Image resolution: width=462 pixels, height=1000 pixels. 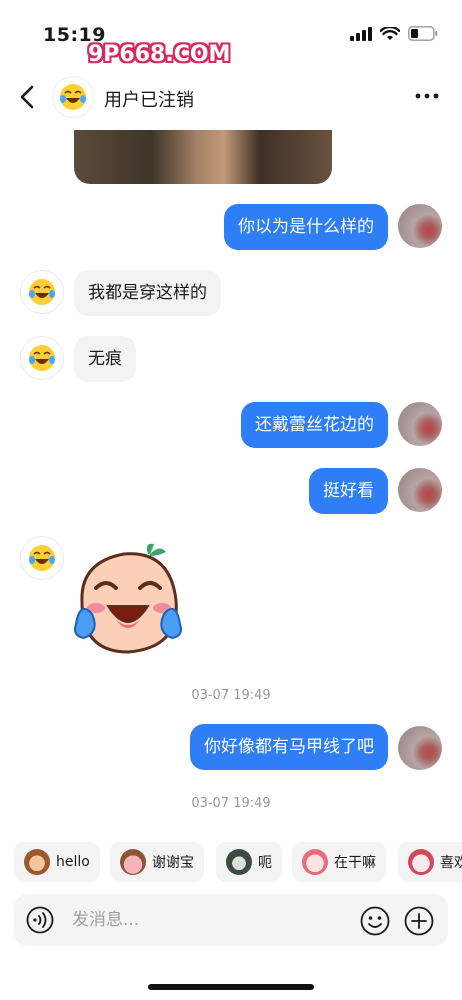 What do you see at coordinates (212, 920) in the screenshot?
I see `message-input` at bounding box center [212, 920].